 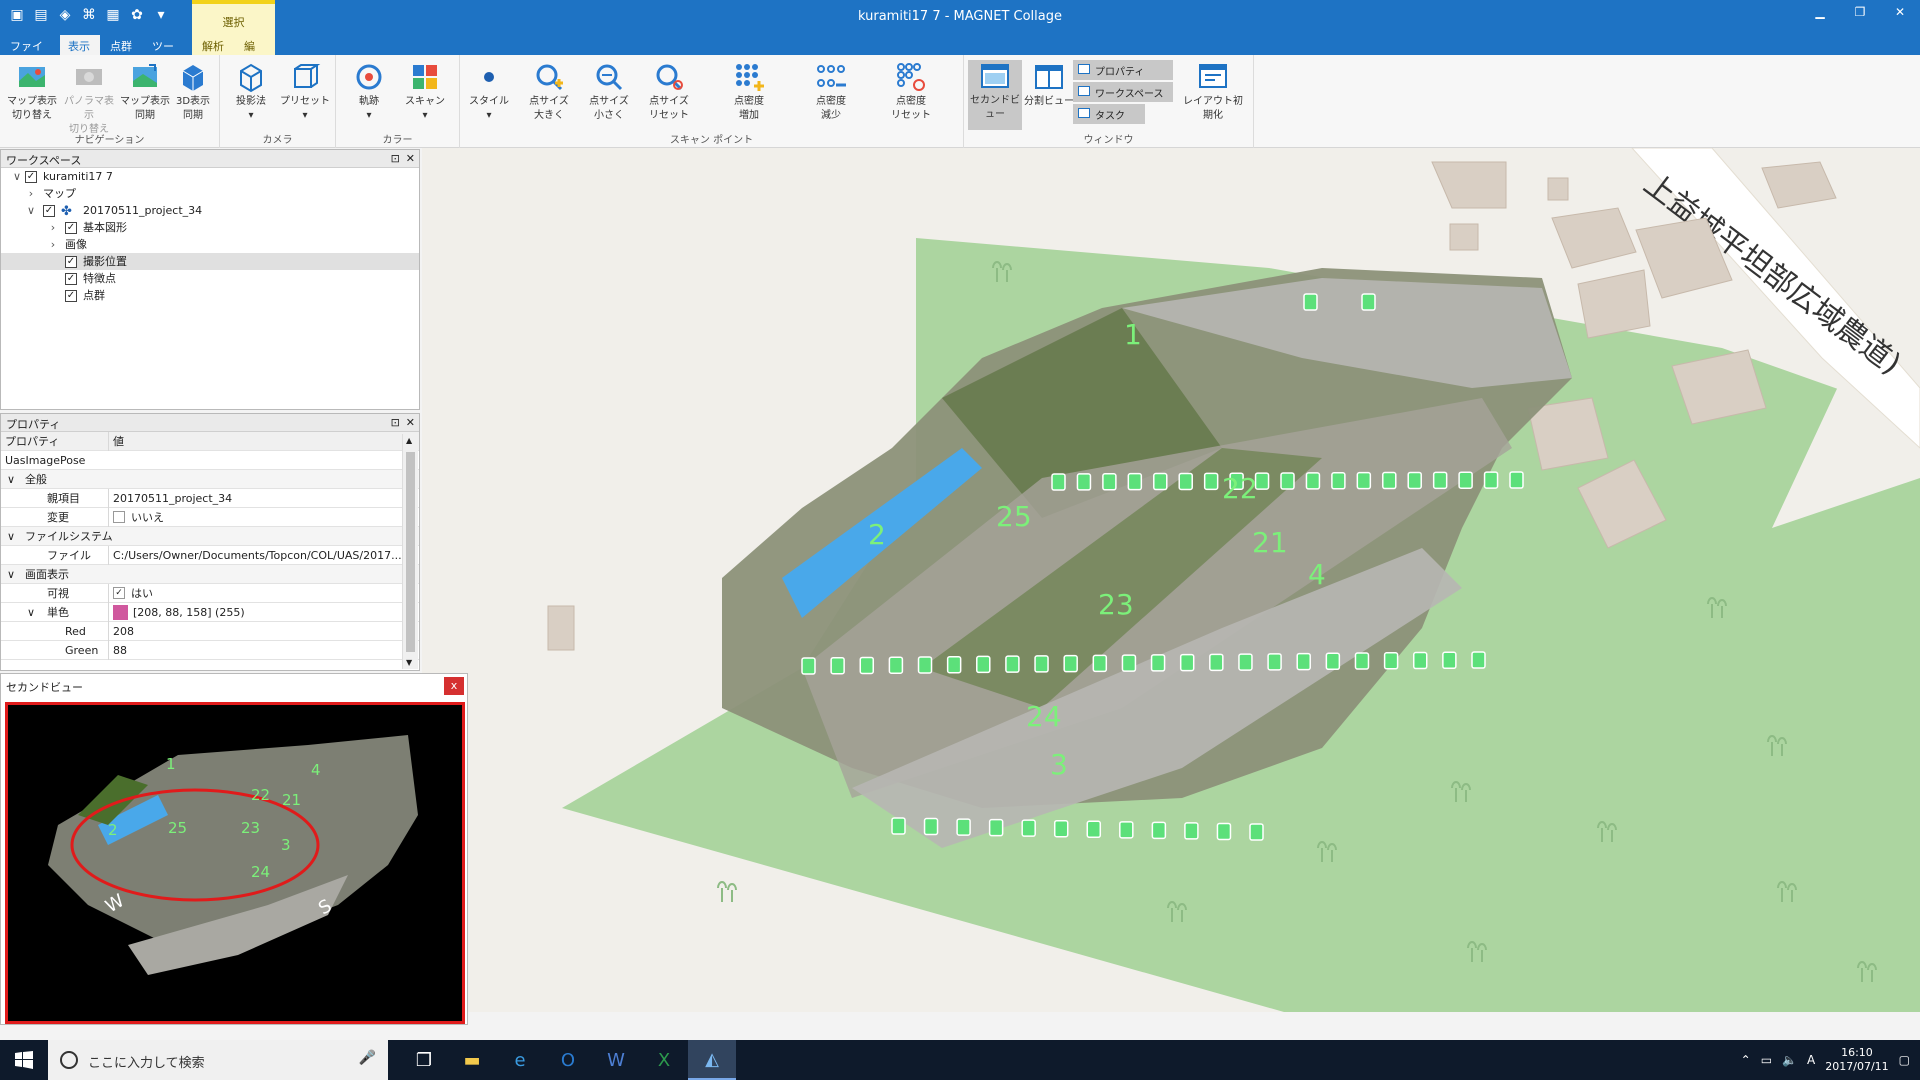 What do you see at coordinates (1900, 12) in the screenshot?
I see `close-icon: ✕` at bounding box center [1900, 12].